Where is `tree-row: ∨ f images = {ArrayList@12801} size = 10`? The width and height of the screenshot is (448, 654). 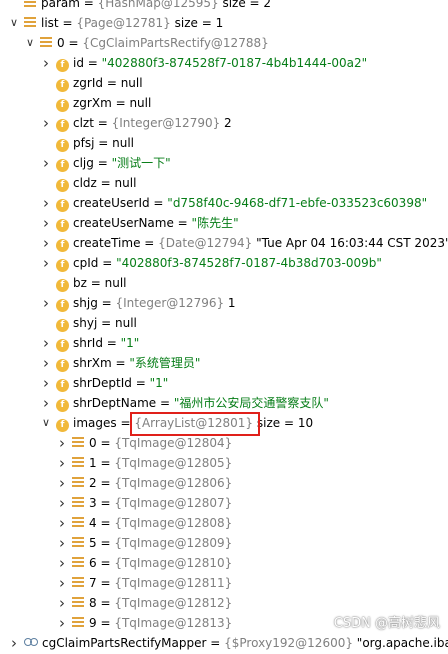
tree-row: ∨ f images = {ArrayList@12801} size = 10 is located at coordinates (224, 423).